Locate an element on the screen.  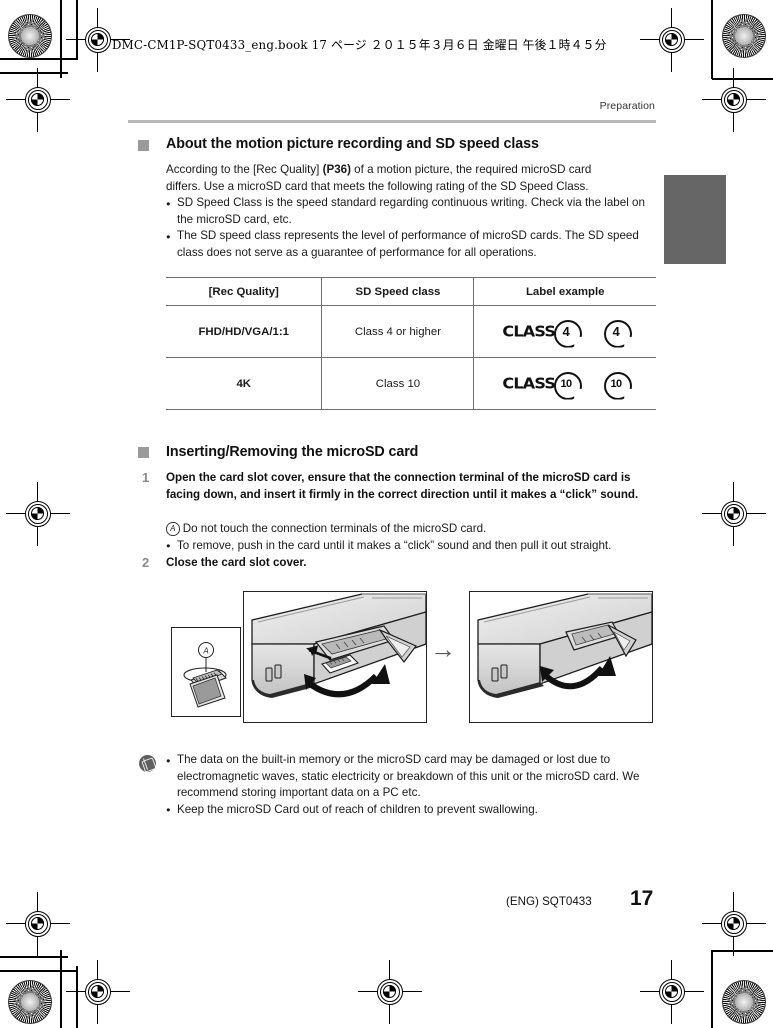
step-number-1: 1 is located at coordinates (146, 477).